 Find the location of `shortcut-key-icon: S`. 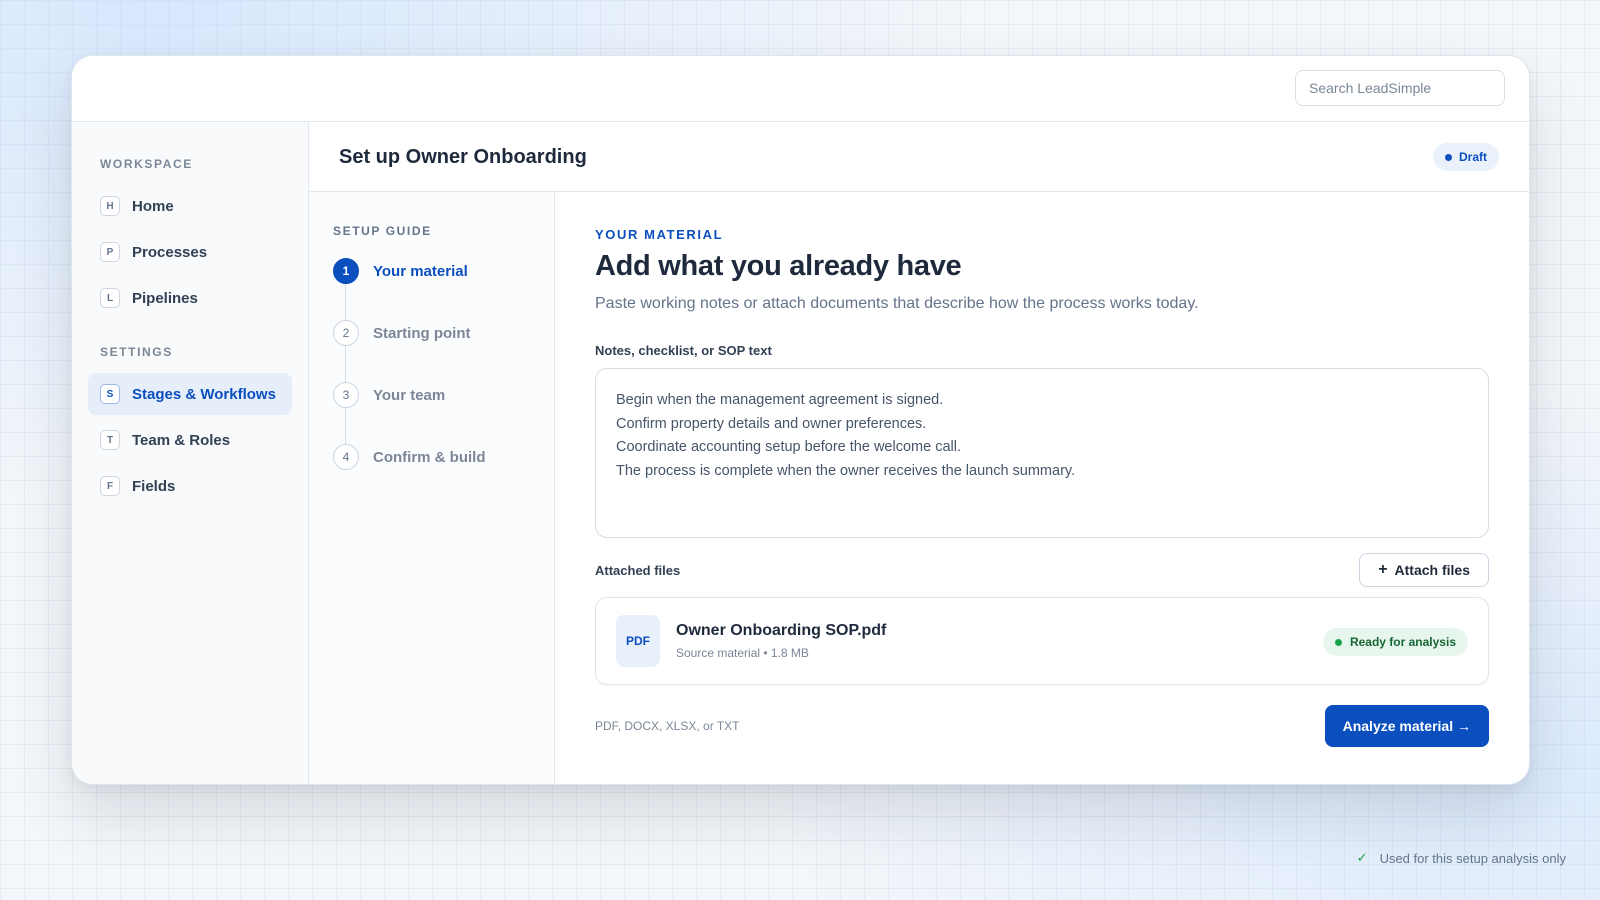

shortcut-key-icon: S is located at coordinates (110, 394).